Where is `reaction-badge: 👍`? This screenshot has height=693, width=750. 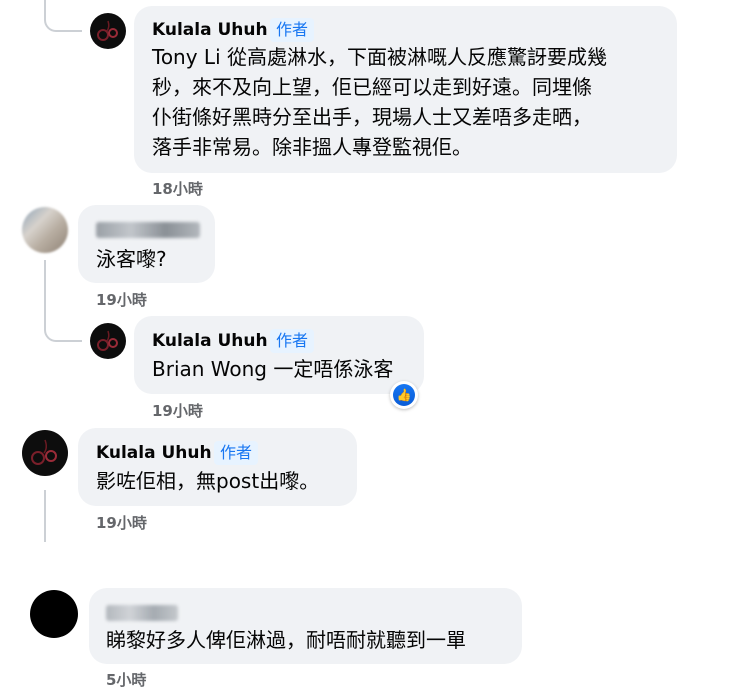 reaction-badge: 👍 is located at coordinates (404, 395).